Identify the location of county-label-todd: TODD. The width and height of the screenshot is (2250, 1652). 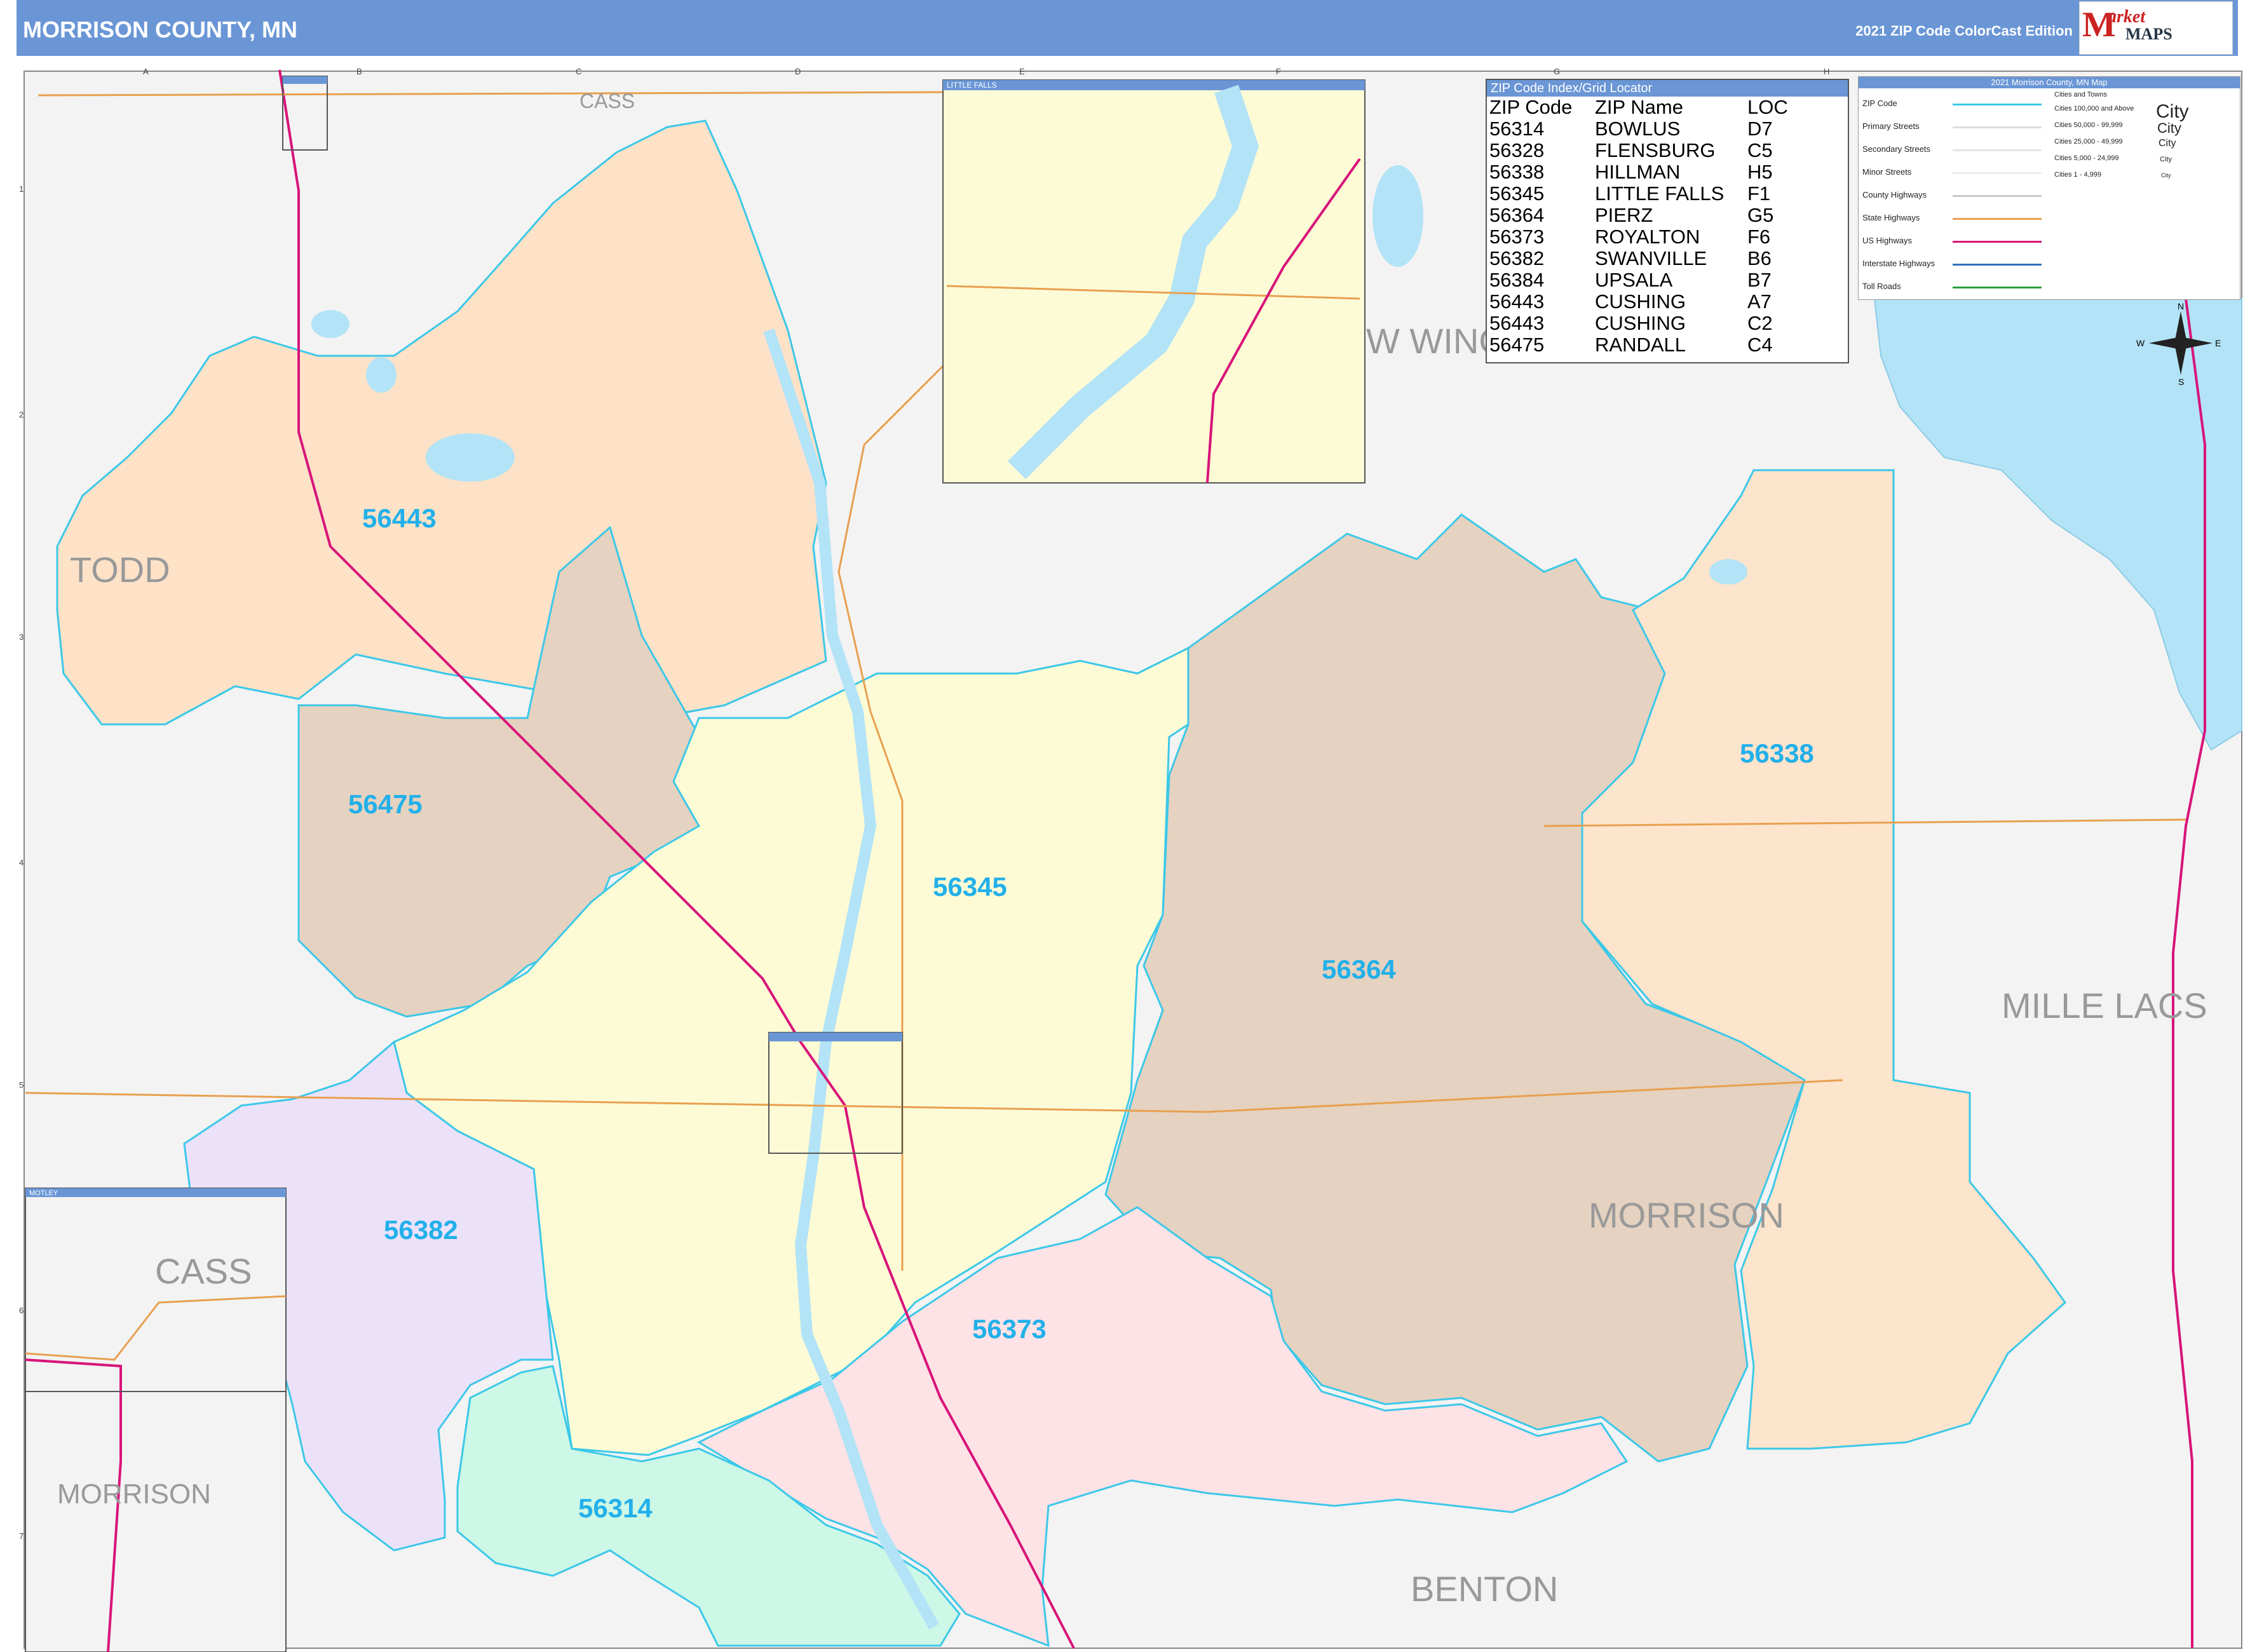
(120, 570).